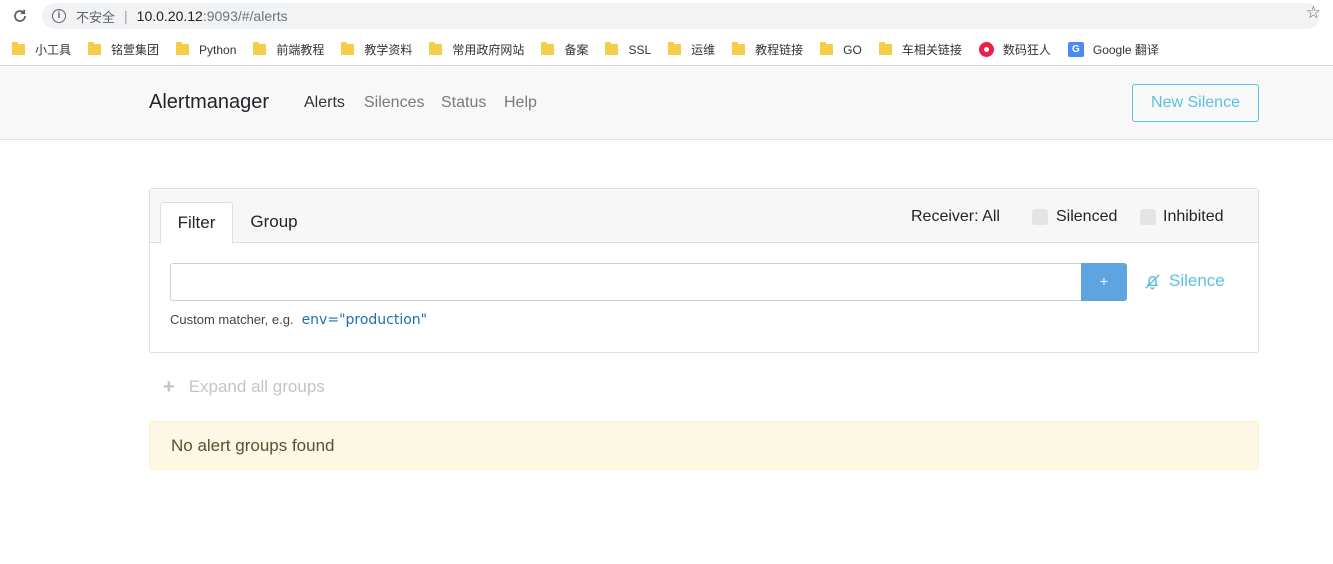 The height and width of the screenshot is (564, 1333). Describe the element at coordinates (841, 49) in the screenshot. I see `bookmark-item: GO` at that location.